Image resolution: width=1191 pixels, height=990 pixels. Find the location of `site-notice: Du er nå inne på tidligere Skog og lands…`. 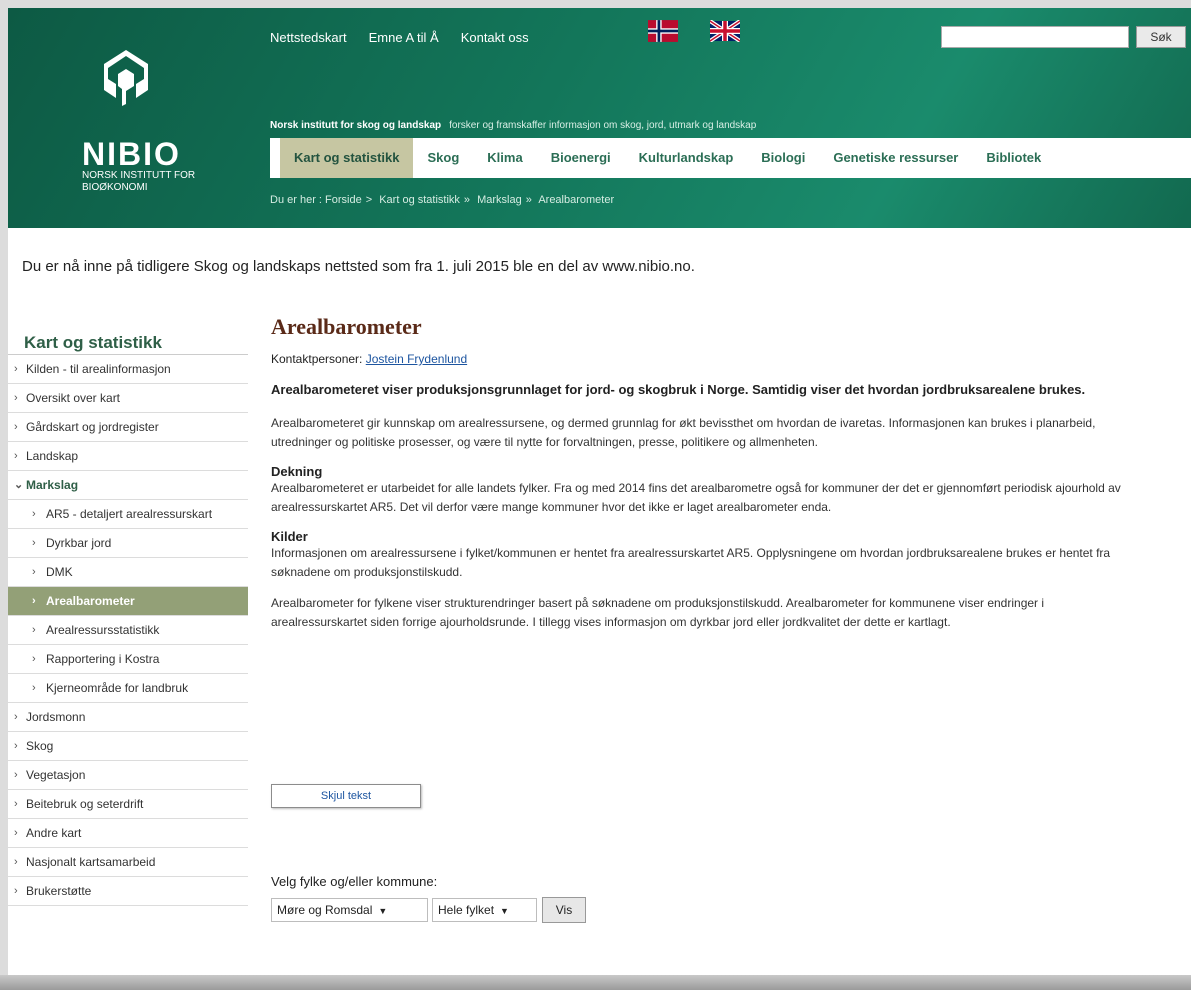

site-notice: Du er nå inne på tidligere Skog og lands… is located at coordinates (358, 266).